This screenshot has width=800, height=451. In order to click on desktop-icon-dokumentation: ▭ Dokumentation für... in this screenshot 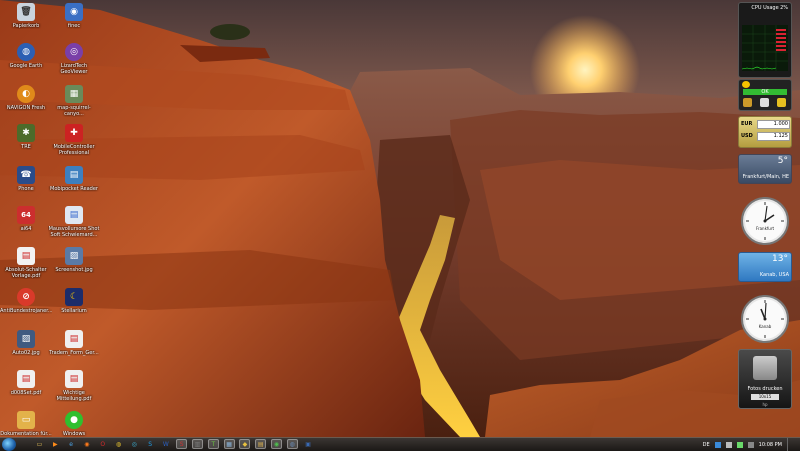, I will do `click(26, 424)`.